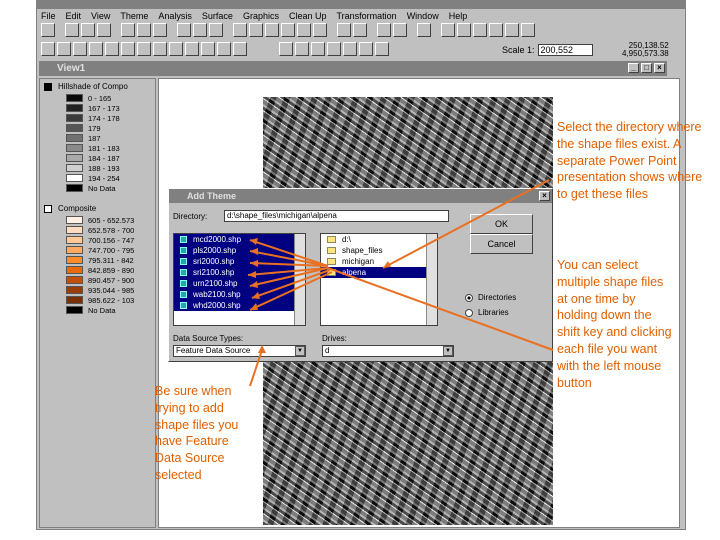 The height and width of the screenshot is (540, 720). What do you see at coordinates (466, 224) in the screenshot?
I see `arrow-to-directory` at bounding box center [466, 224].